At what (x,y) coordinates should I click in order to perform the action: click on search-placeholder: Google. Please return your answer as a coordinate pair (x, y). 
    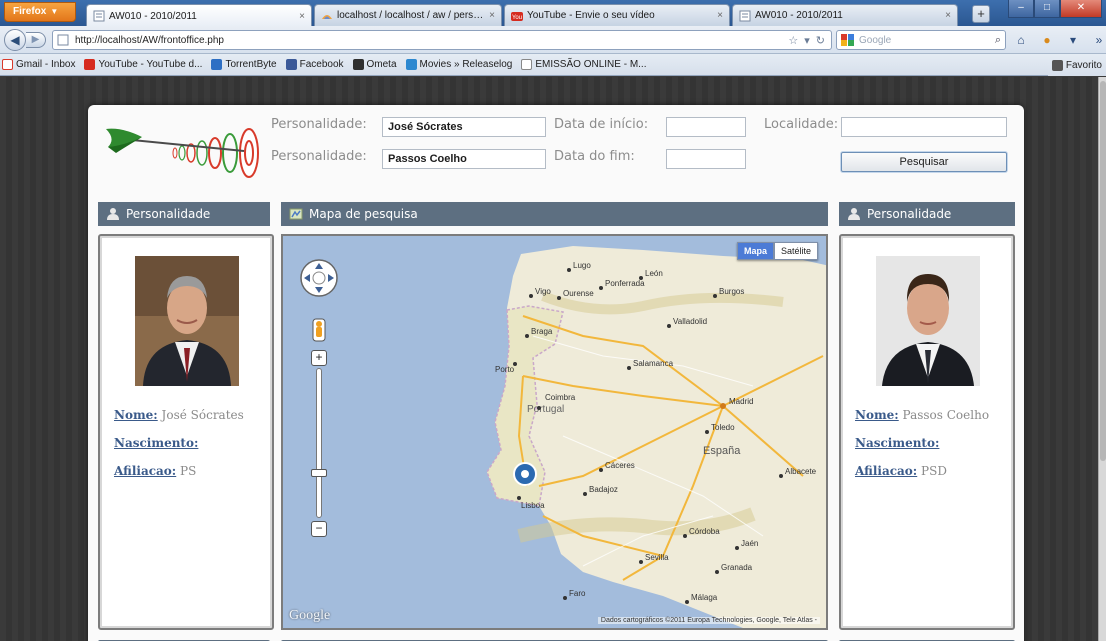
    Looking at the image, I should click on (875, 40).